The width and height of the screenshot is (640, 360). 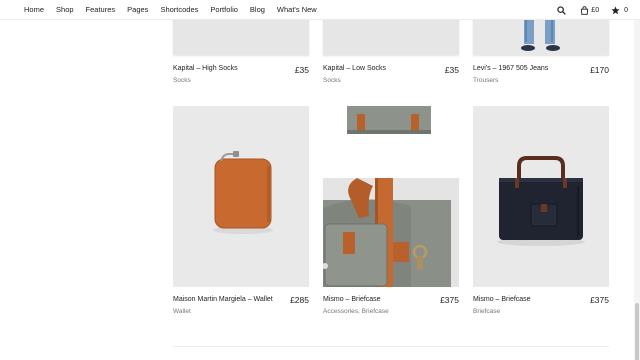 I want to click on briefcase-detail-photo, so click(x=391, y=196).